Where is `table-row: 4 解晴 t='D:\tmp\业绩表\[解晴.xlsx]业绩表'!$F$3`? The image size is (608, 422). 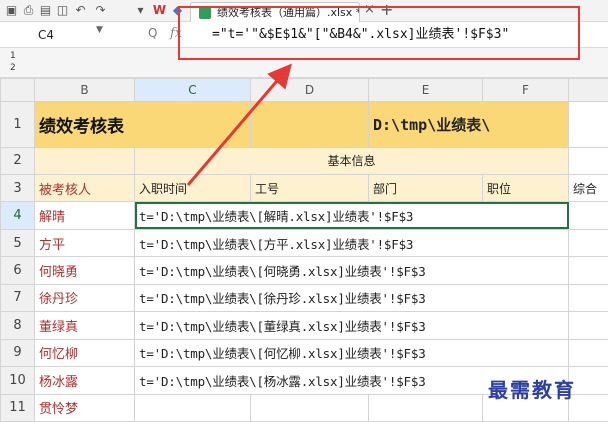 table-row: 4 解晴 t='D:\tmp\业绩表\[解晴.xlsx]业绩表'!$F$3 is located at coordinates (304, 215).